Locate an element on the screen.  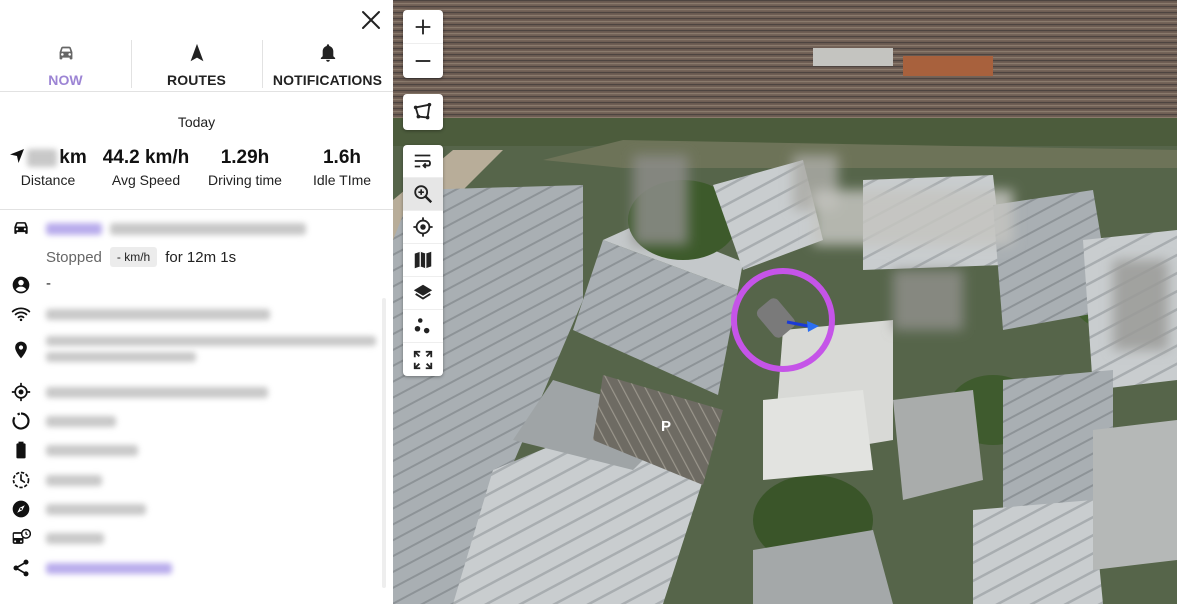
plus-icon is located at coordinates (423, 26).